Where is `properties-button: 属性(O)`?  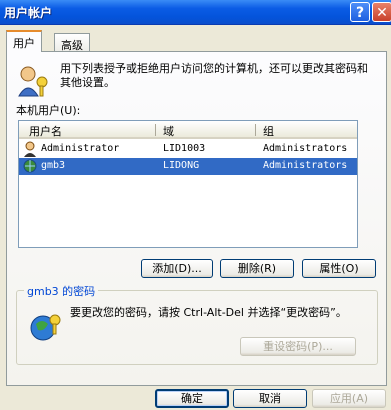 properties-button: 属性(O) is located at coordinates (339, 268).